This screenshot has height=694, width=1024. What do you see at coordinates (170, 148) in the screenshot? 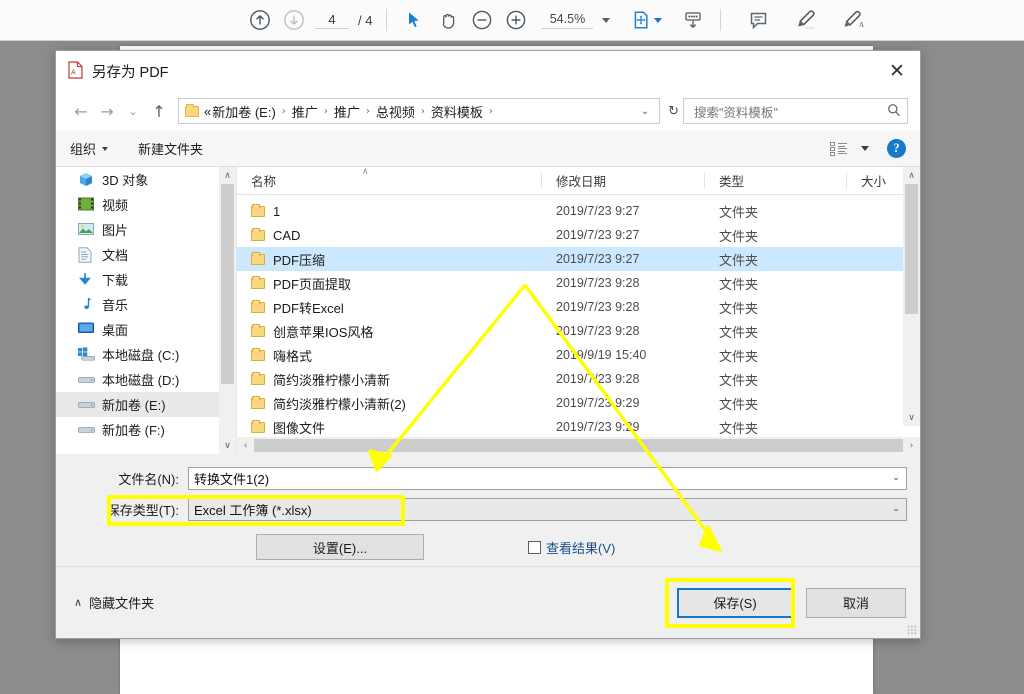
I see `new-folder-button: 新建文件夹` at bounding box center [170, 148].